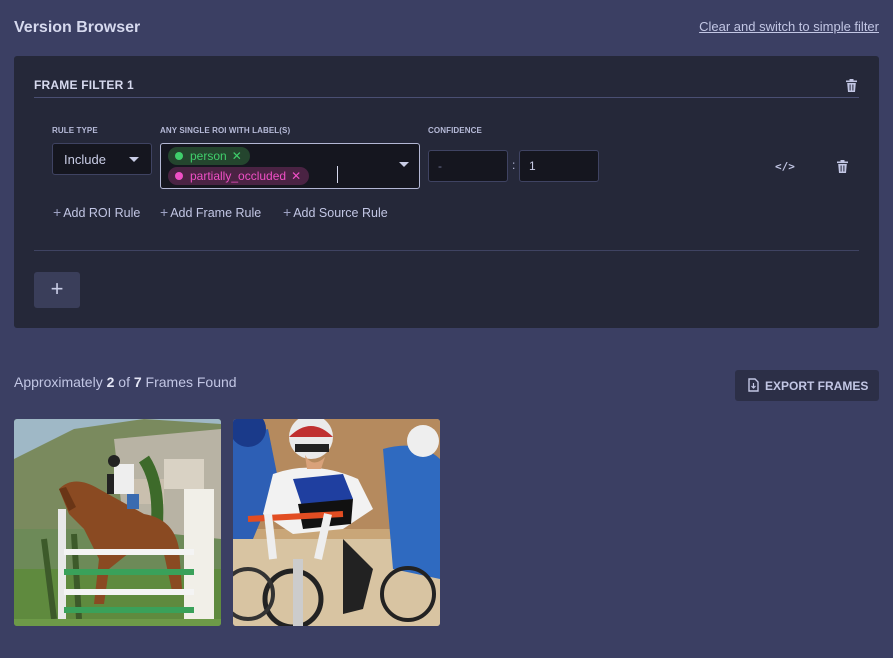 This screenshot has height=658, width=893. I want to click on filter-header: FRAME FILTER 1, so click(446, 88).